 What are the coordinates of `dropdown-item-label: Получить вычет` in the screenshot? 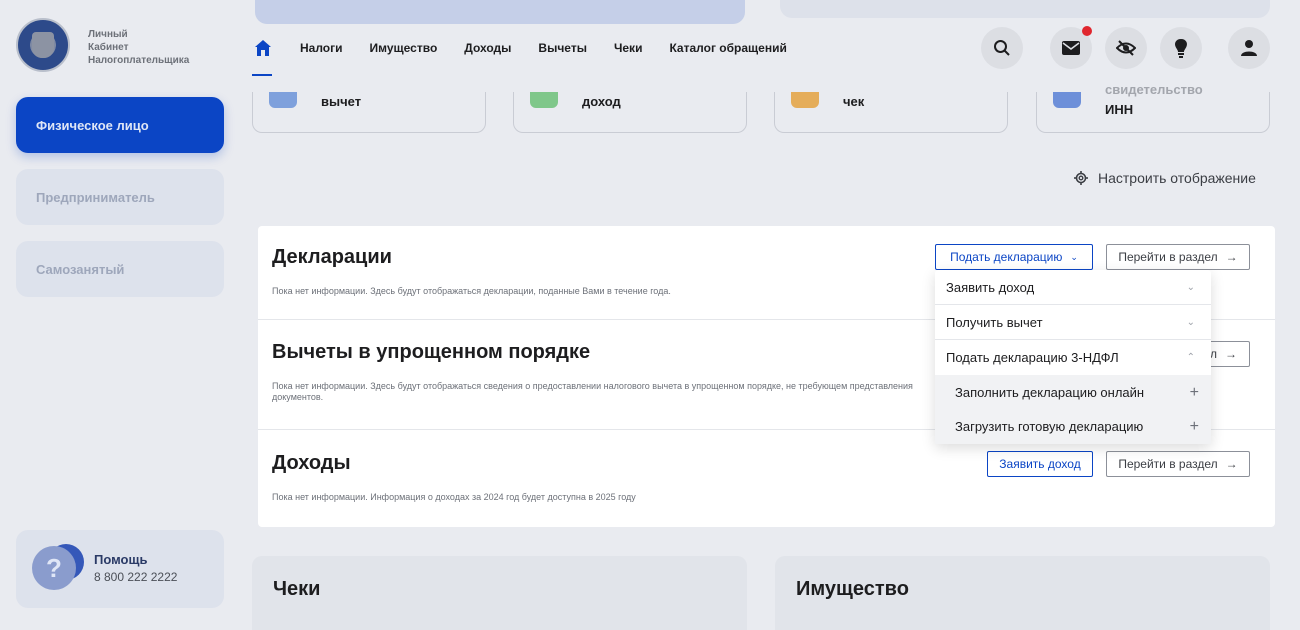 It's located at (994, 322).